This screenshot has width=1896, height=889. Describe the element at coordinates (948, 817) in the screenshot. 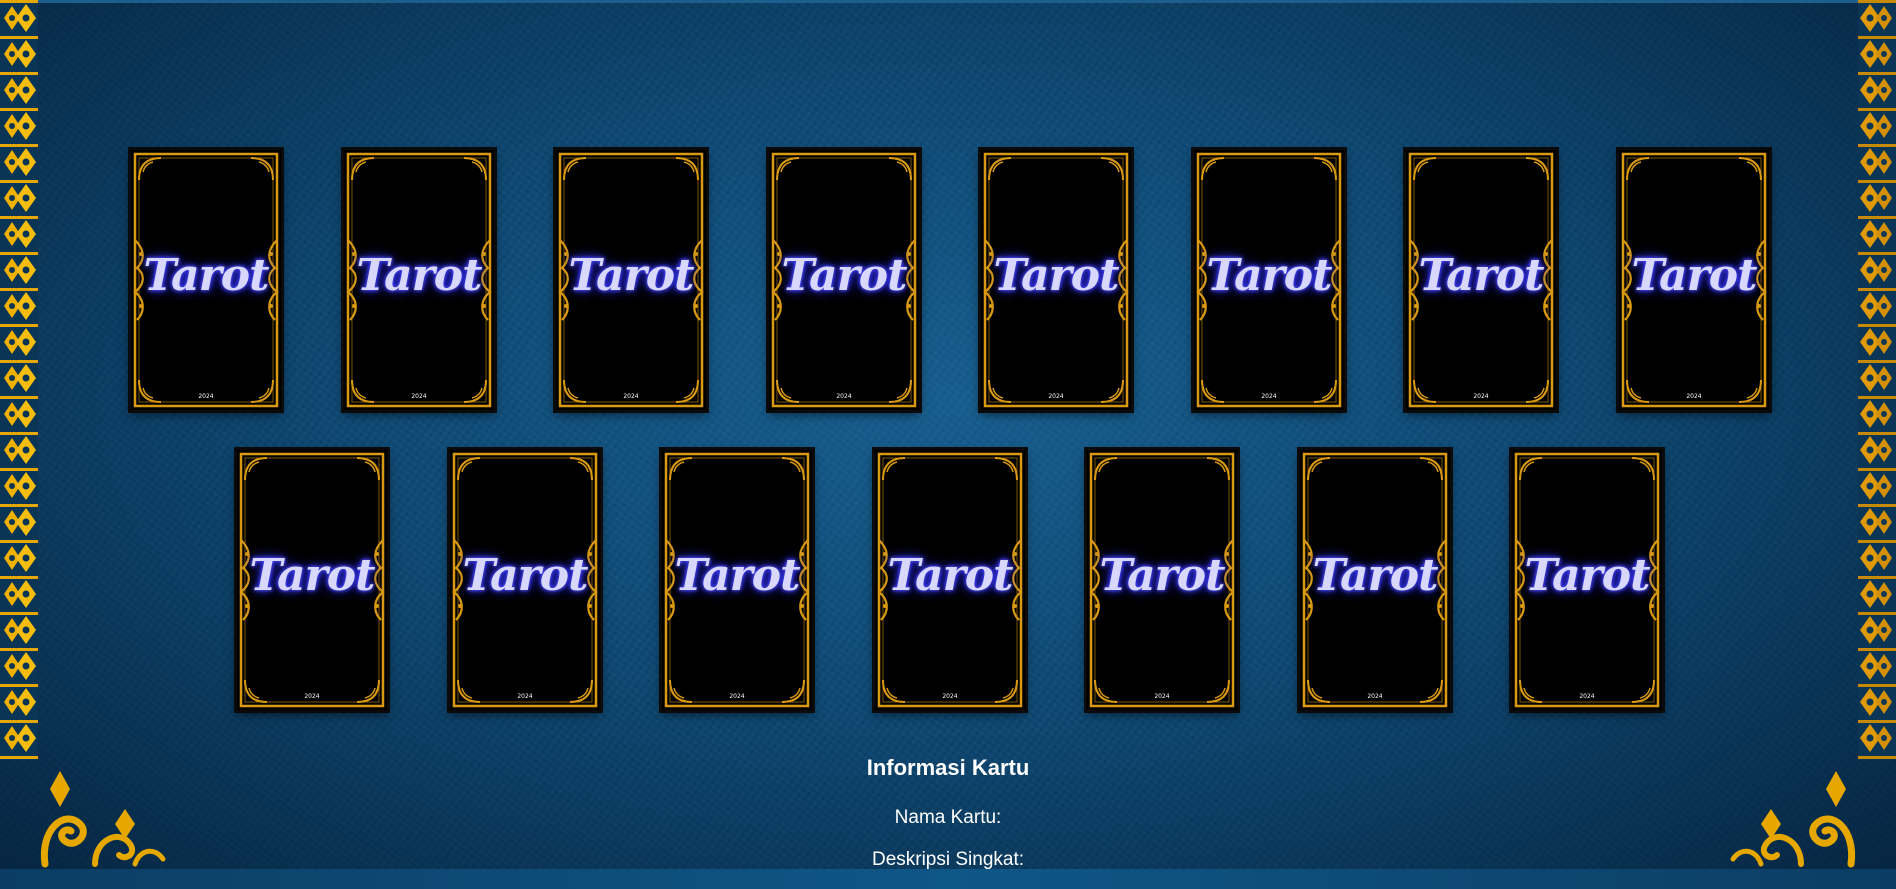

I see `card-name-label: Nama Kartu:` at that location.